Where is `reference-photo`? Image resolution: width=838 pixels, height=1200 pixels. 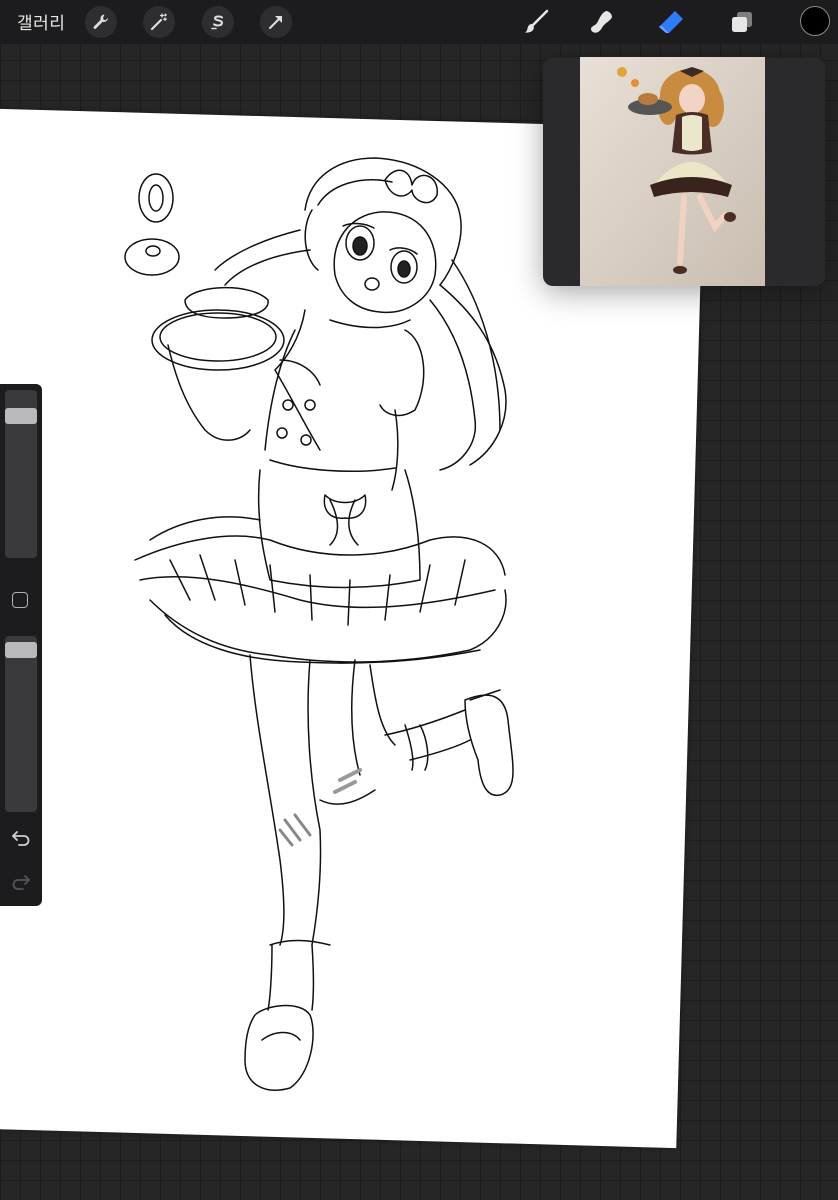
reference-photo is located at coordinates (672, 171).